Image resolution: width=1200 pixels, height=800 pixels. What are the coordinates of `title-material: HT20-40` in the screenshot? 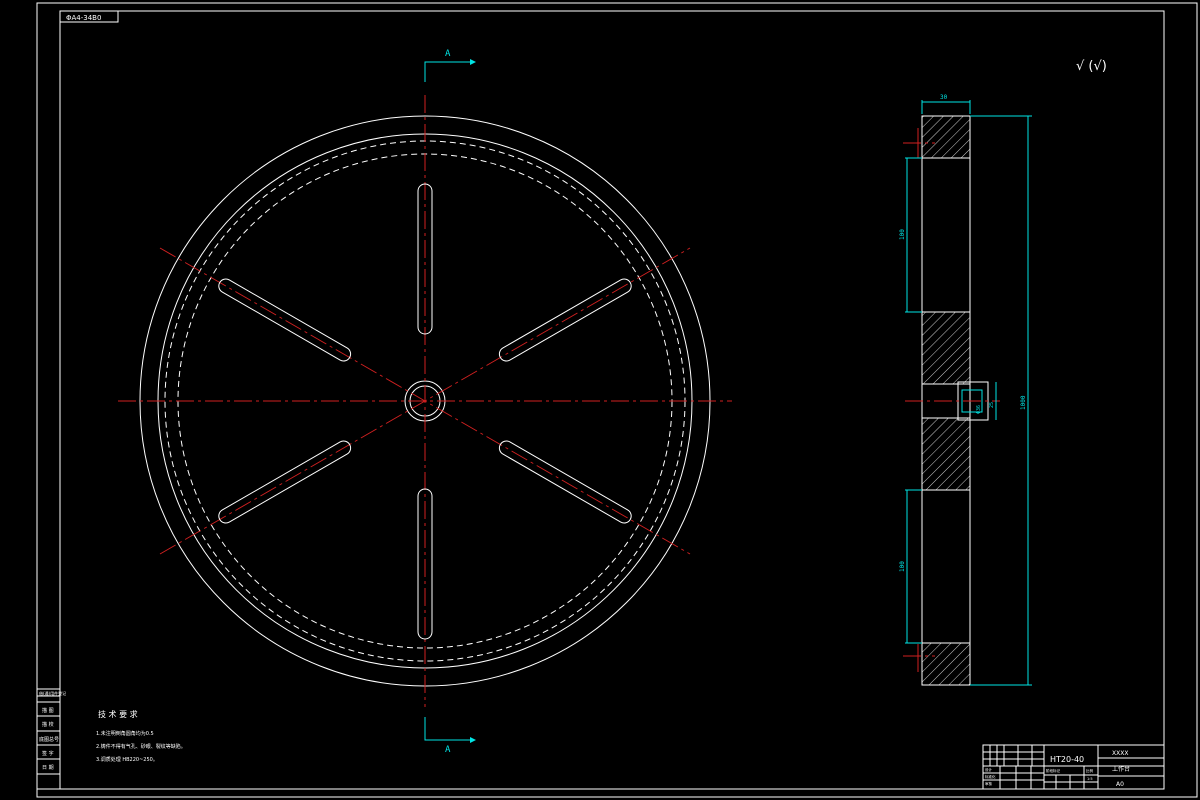 It's located at (1067, 759).